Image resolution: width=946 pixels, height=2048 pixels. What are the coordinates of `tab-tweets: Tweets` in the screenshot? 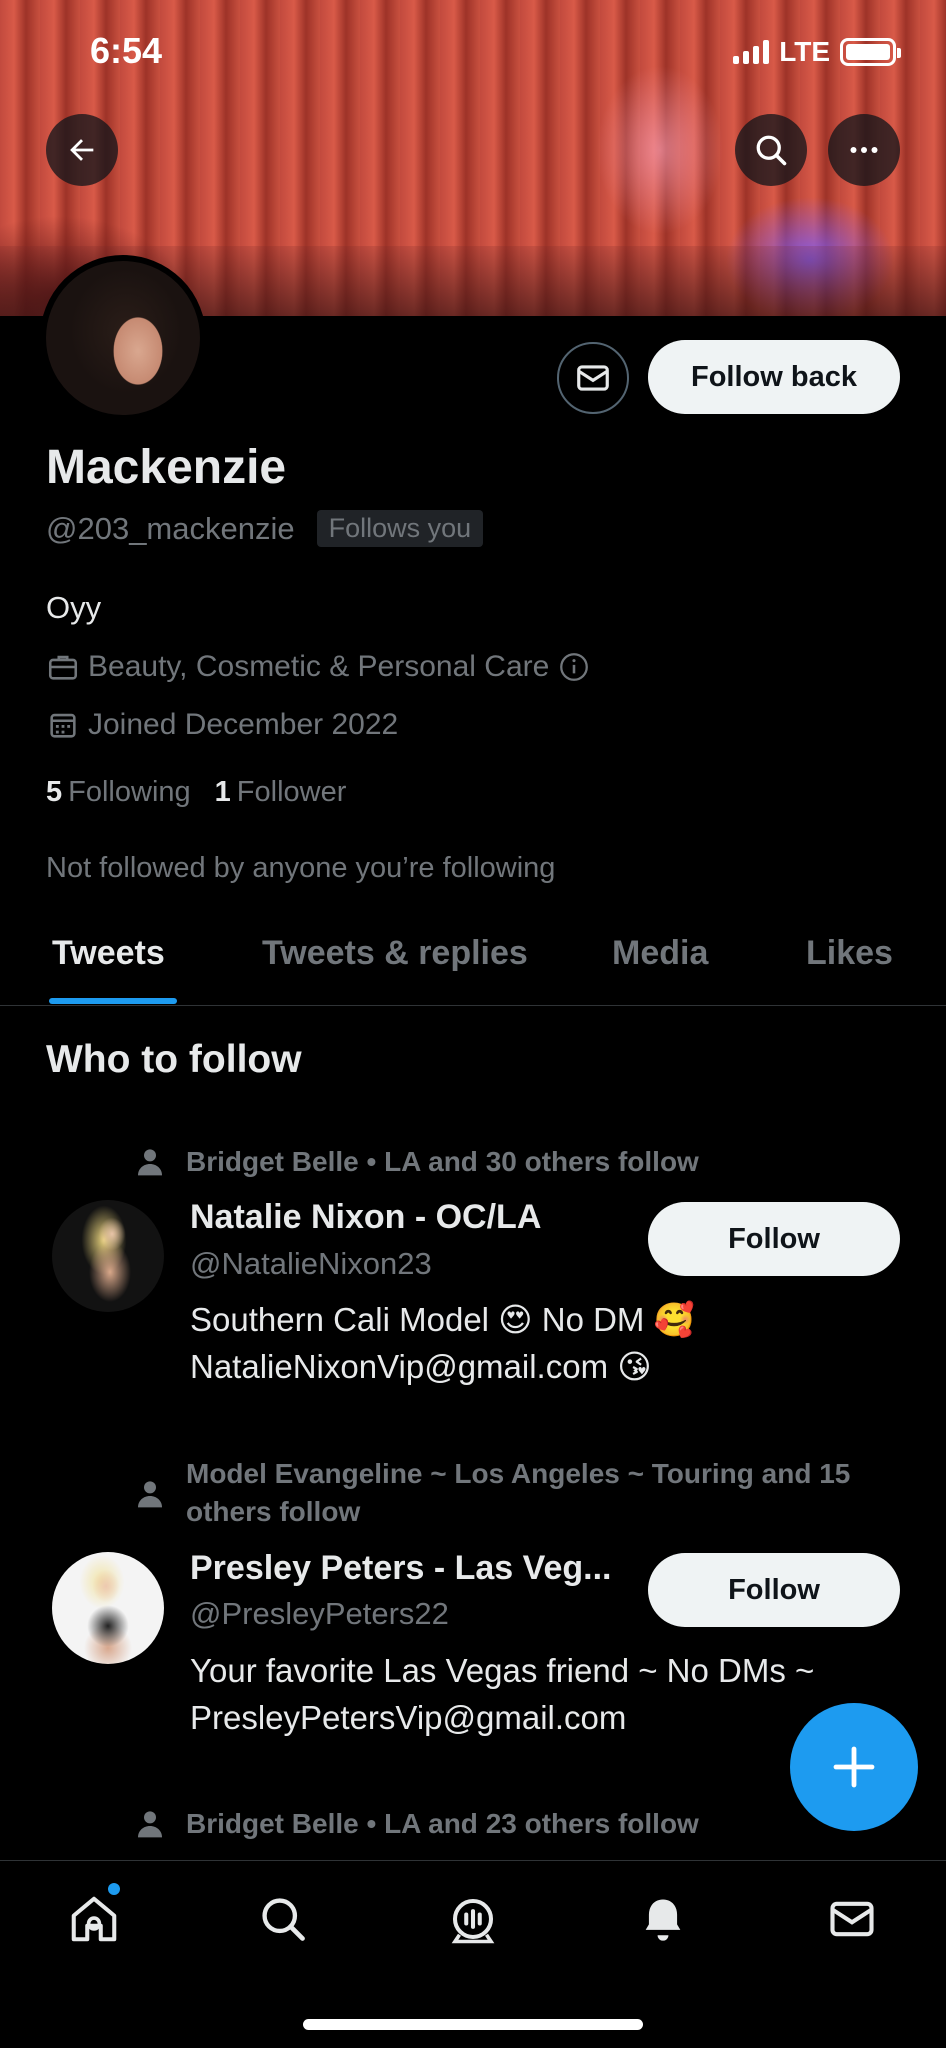 It's located at (108, 953).